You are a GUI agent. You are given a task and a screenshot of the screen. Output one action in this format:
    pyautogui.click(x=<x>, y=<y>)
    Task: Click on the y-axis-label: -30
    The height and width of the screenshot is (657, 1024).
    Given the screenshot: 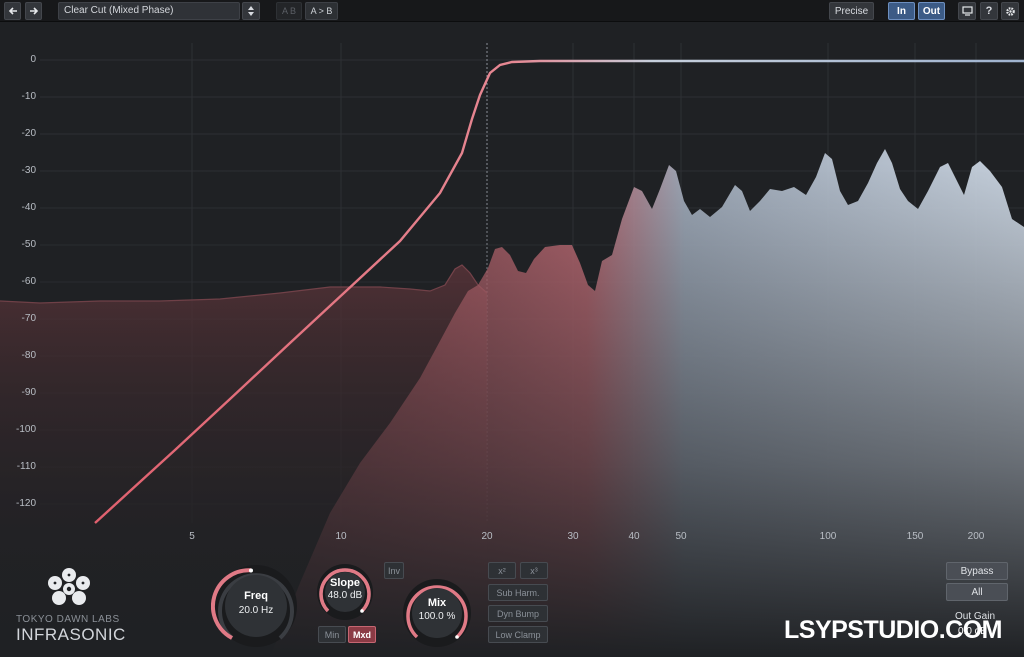 What is the action you would take?
    pyautogui.click(x=28, y=170)
    